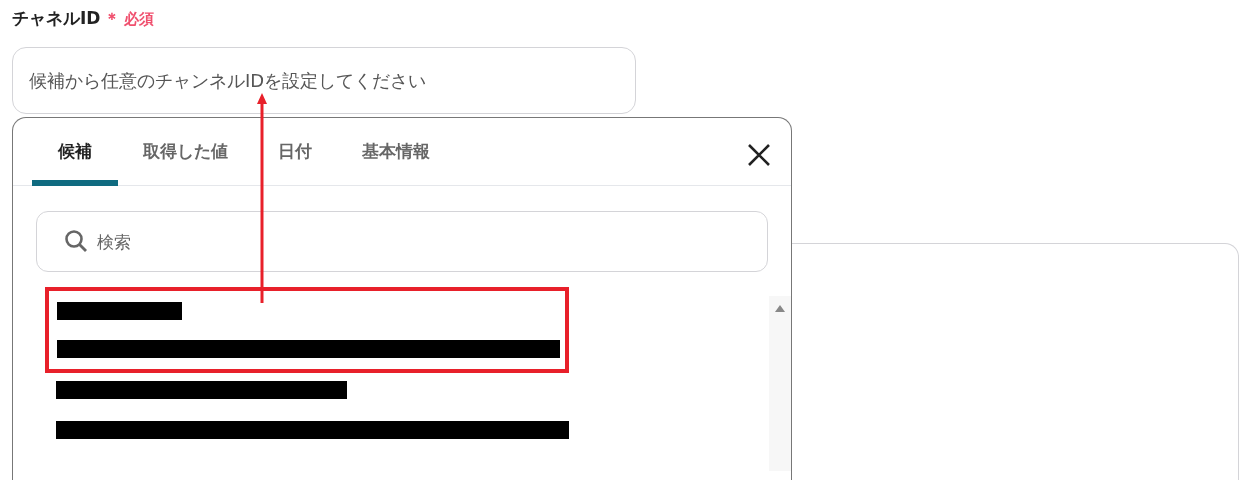 The height and width of the screenshot is (480, 1247). Describe the element at coordinates (112, 19) in the screenshot. I see `required-asterisk: ＊` at that location.